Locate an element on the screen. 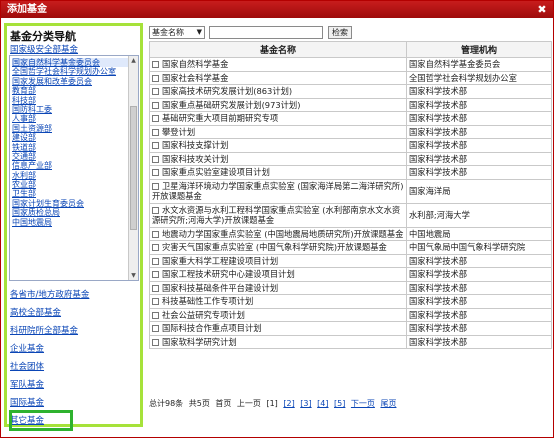 The height and width of the screenshot is (438, 554). agency-list-item: 农业部 is located at coordinates (70, 184).